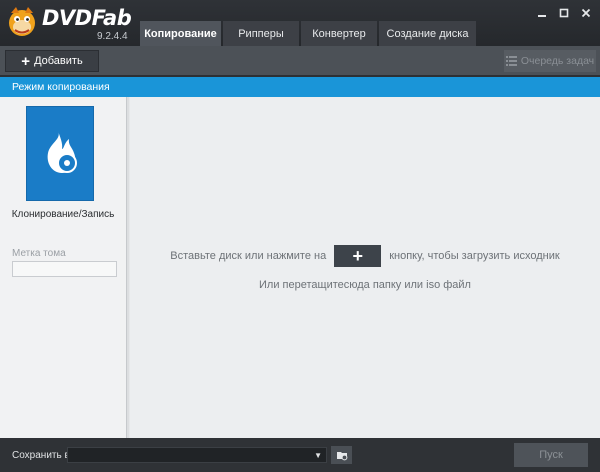 Image resolution: width=600 pixels, height=472 pixels. I want to click on volume-label-input, so click(64, 269).